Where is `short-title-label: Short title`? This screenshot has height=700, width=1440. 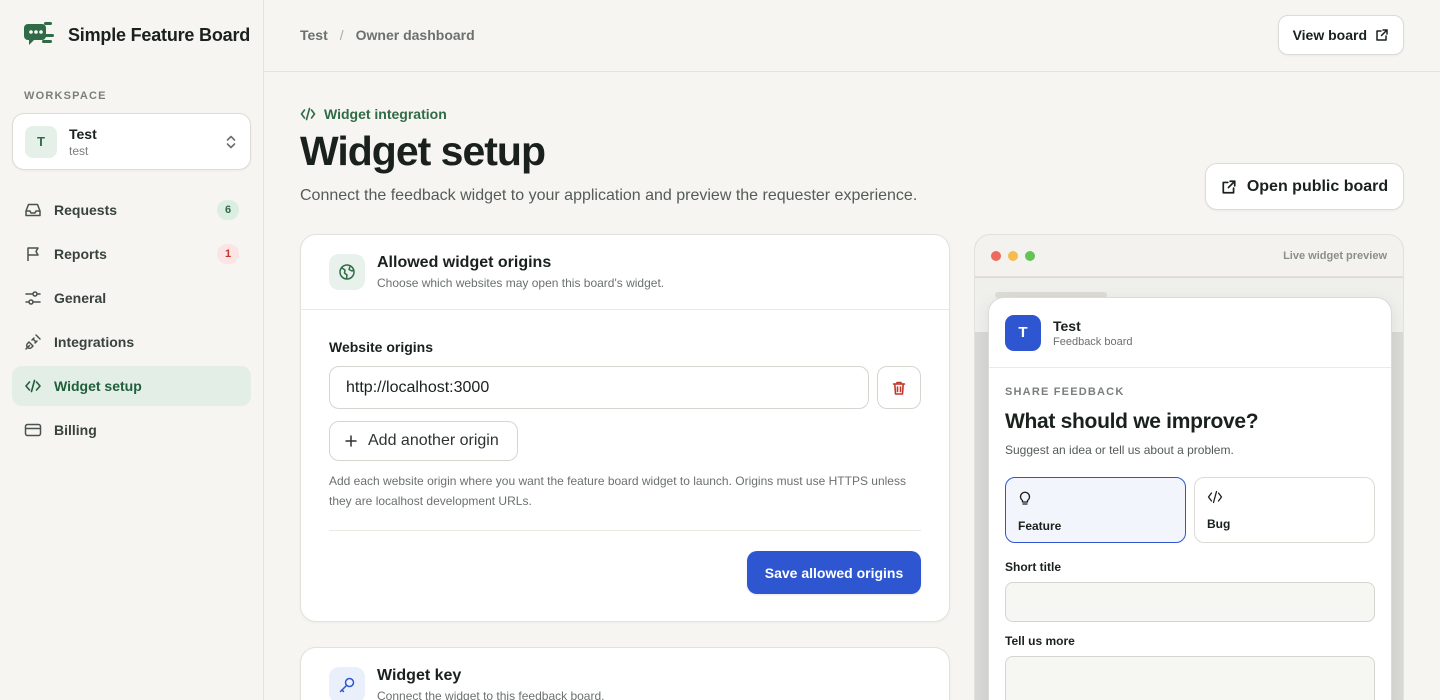 short-title-label: Short title is located at coordinates (1033, 567).